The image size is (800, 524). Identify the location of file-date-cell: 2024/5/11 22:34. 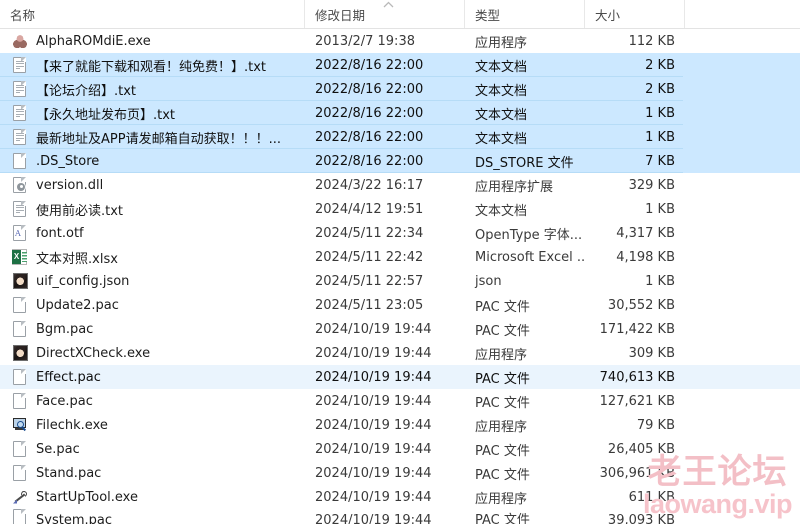
(385, 233).